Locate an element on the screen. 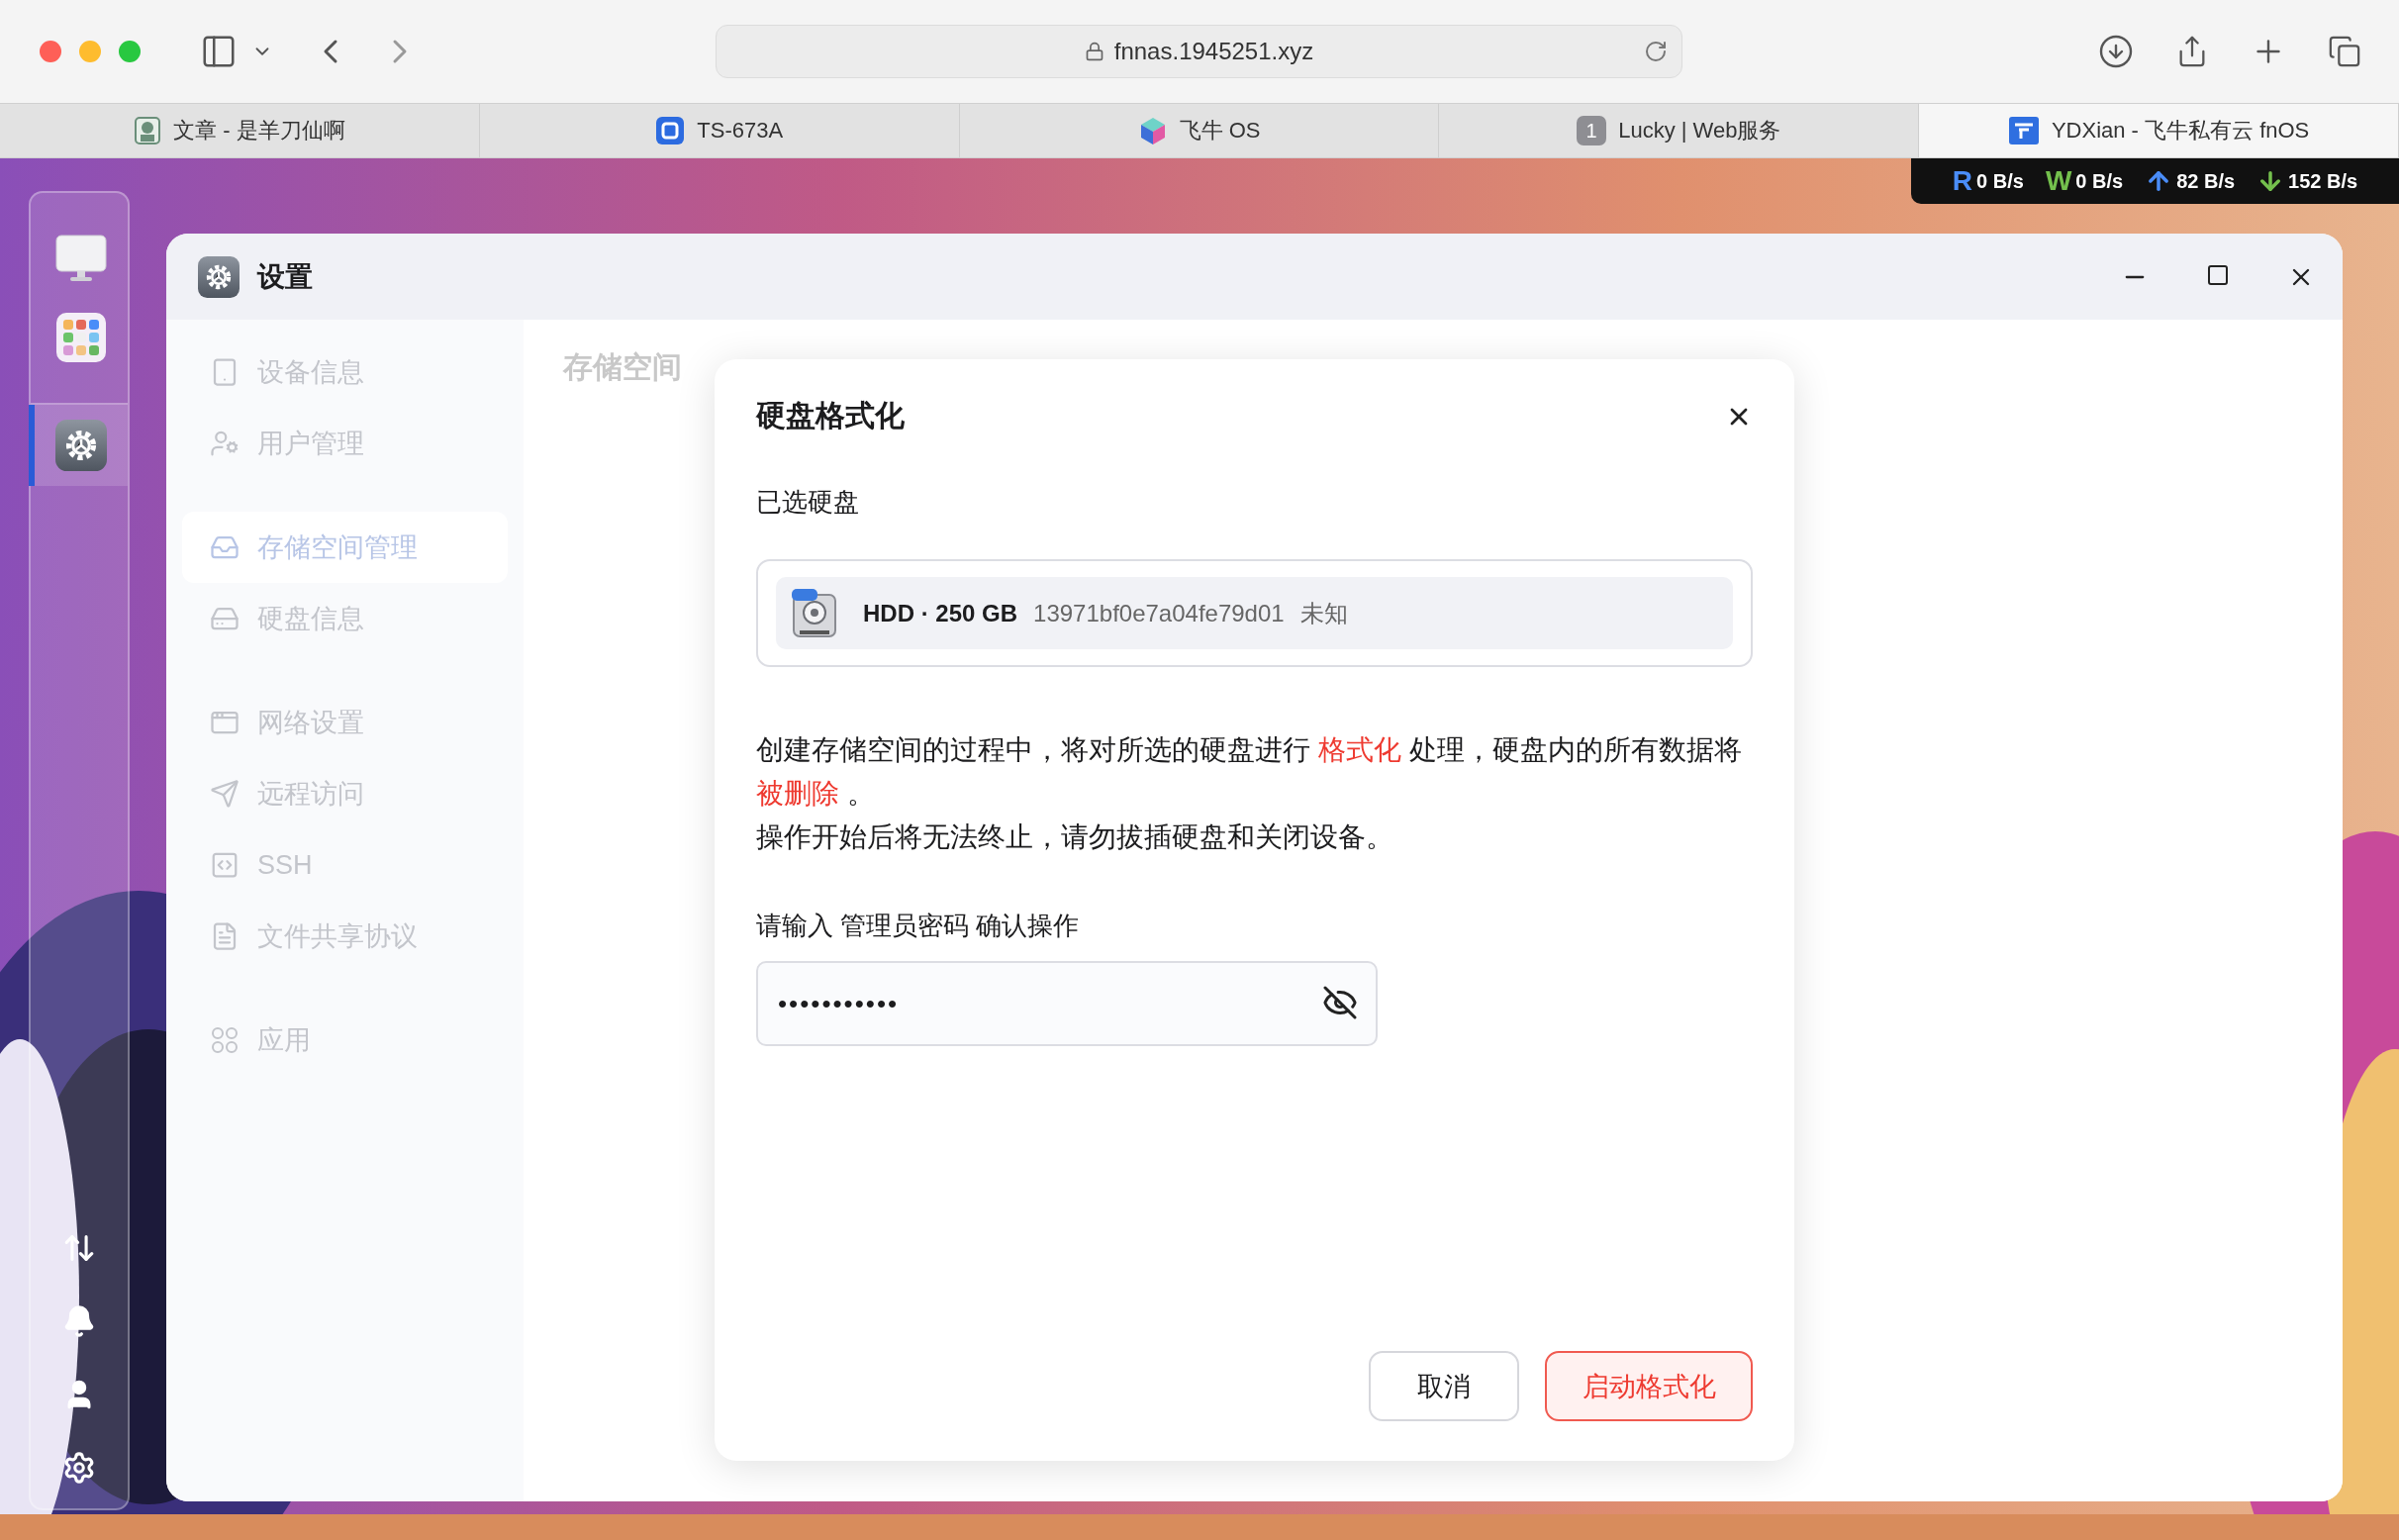 The height and width of the screenshot is (1540, 2399). disk-row: HDD · 250 GB 13971bf0e7a04fe79d01 未知 is located at coordinates (1254, 613).